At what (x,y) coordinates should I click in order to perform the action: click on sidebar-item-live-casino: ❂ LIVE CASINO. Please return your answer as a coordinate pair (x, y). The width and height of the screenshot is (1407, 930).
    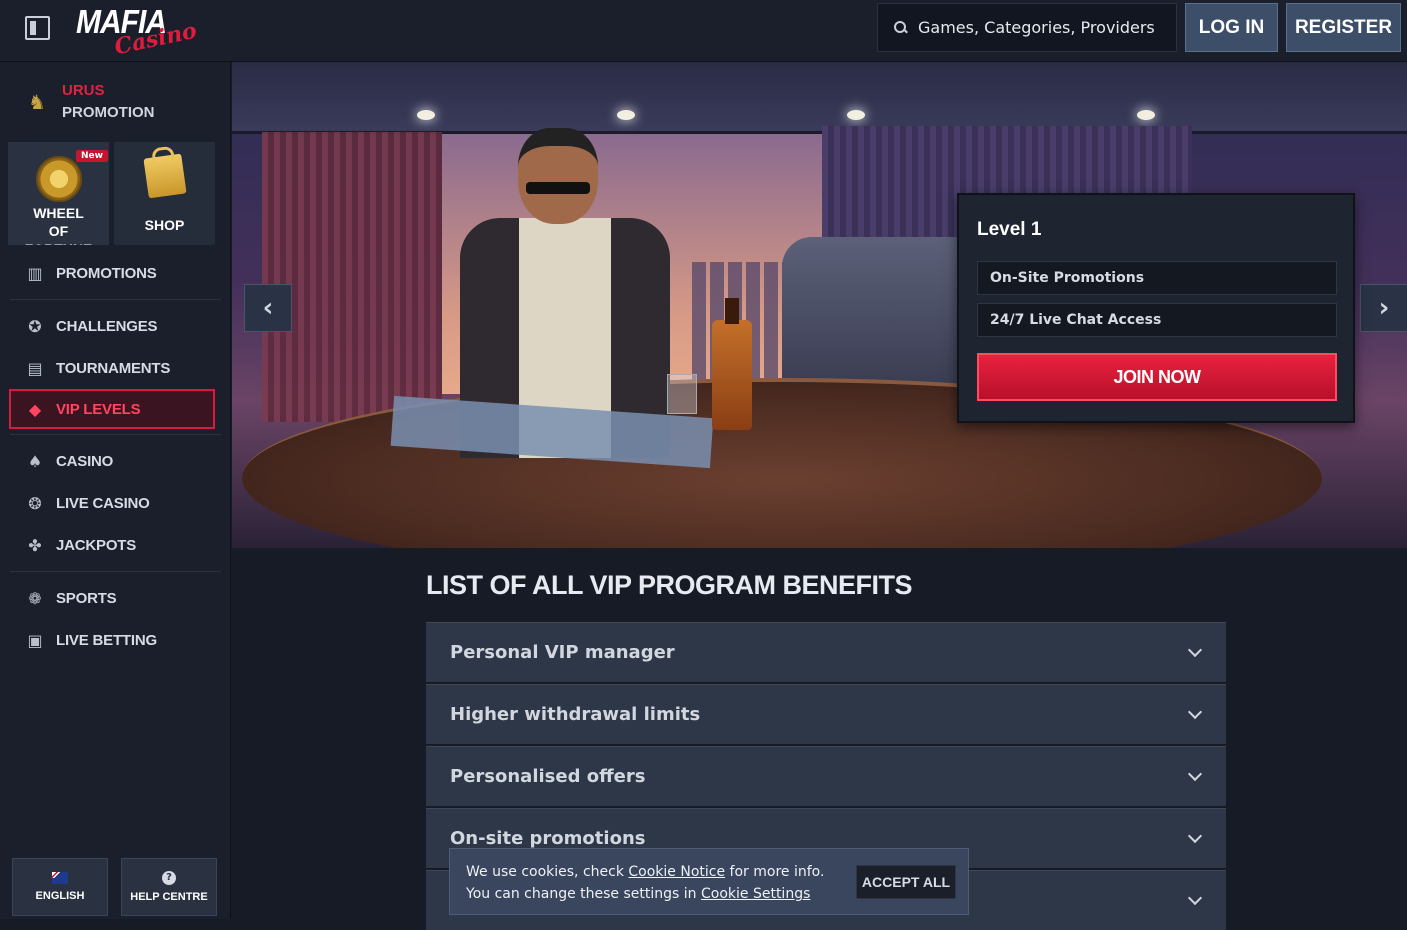
    Looking at the image, I should click on (115, 503).